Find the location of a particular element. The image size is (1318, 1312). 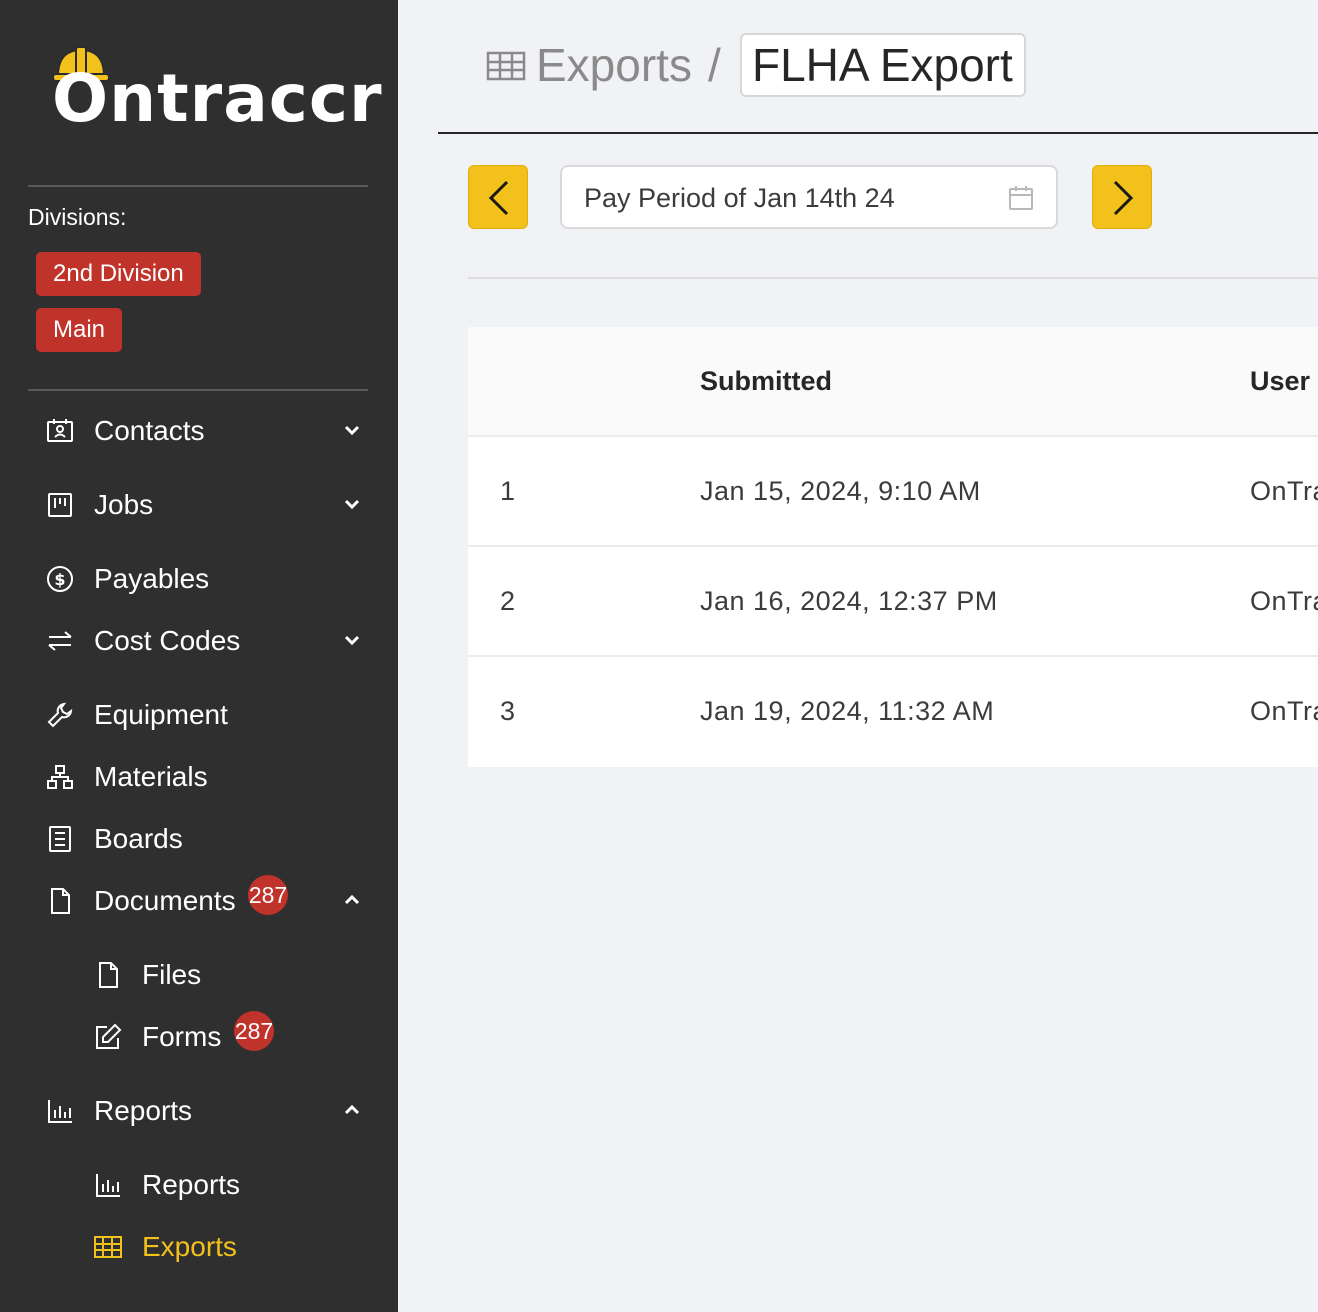

wrench-icon is located at coordinates (60, 715).